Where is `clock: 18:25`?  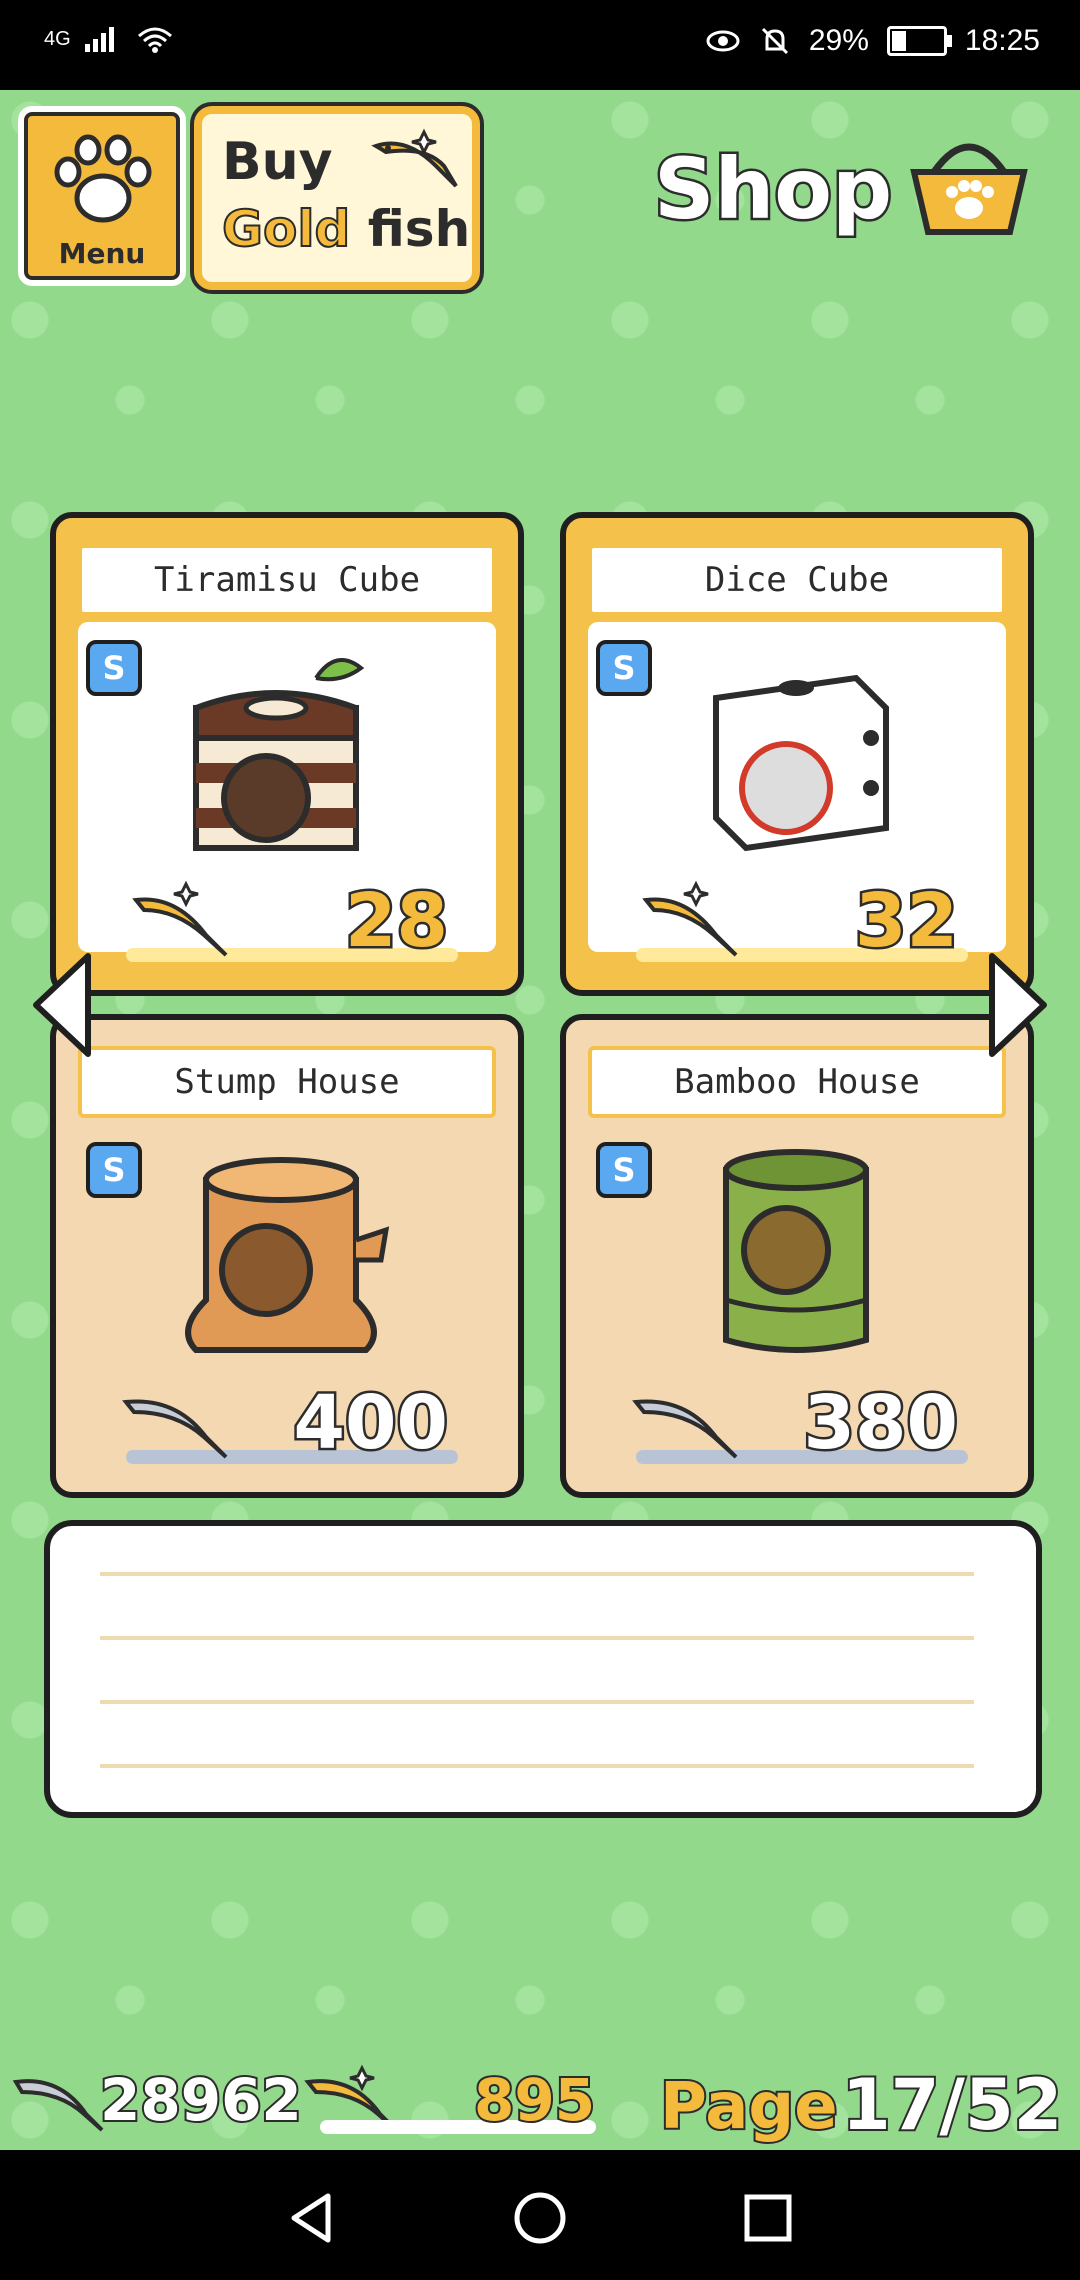 clock: 18:25 is located at coordinates (1002, 40).